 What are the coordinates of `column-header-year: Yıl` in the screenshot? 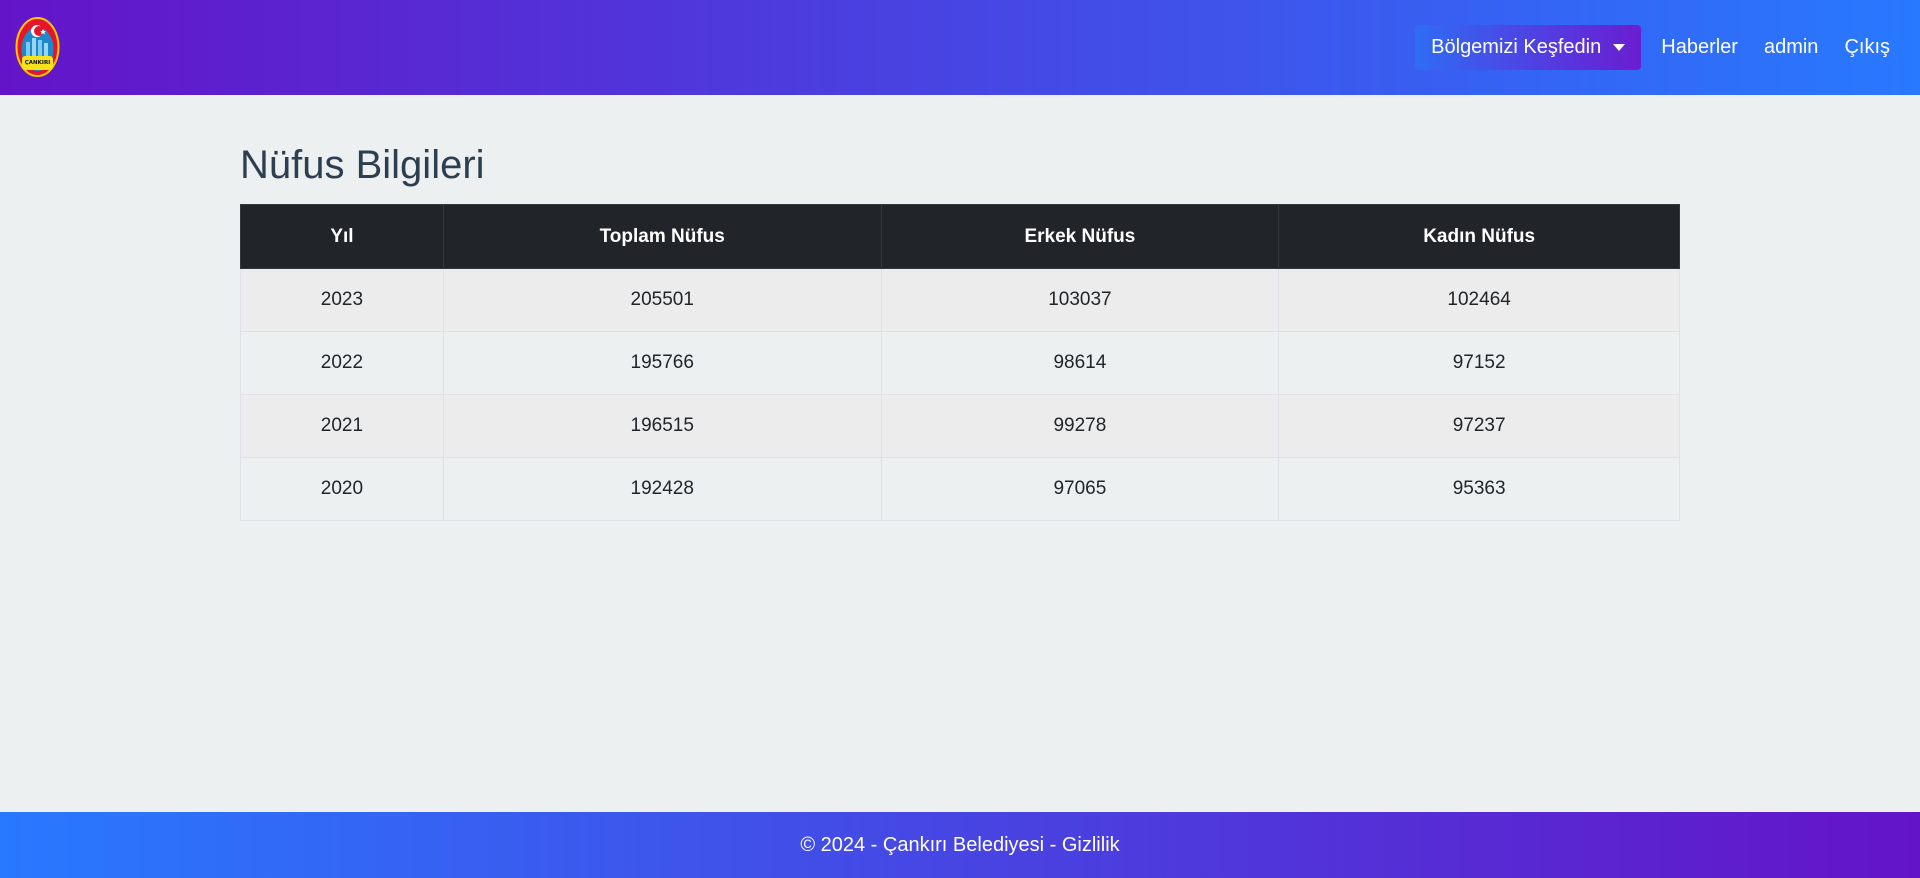 It's located at (342, 236).